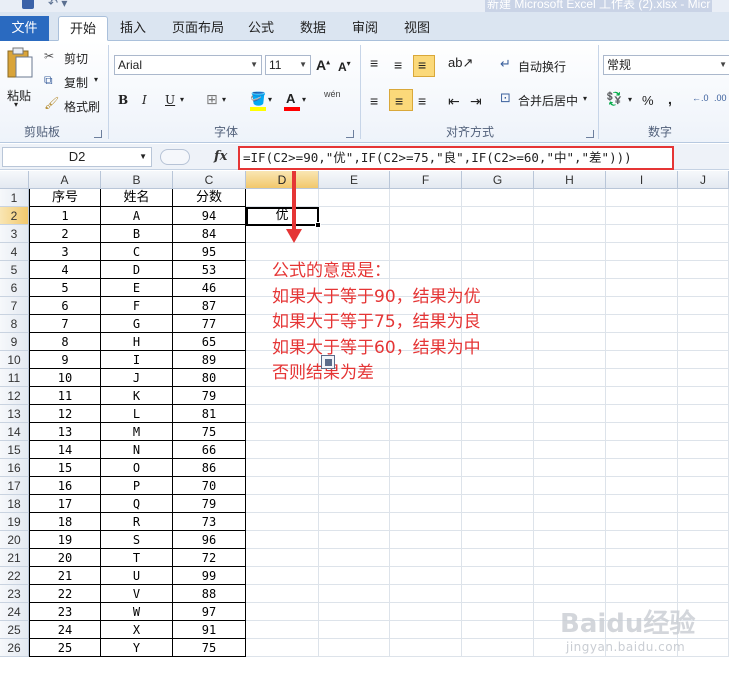 This screenshot has height=676, width=729. Describe the element at coordinates (137, 432) in the screenshot. I see `table-cell: M` at that location.